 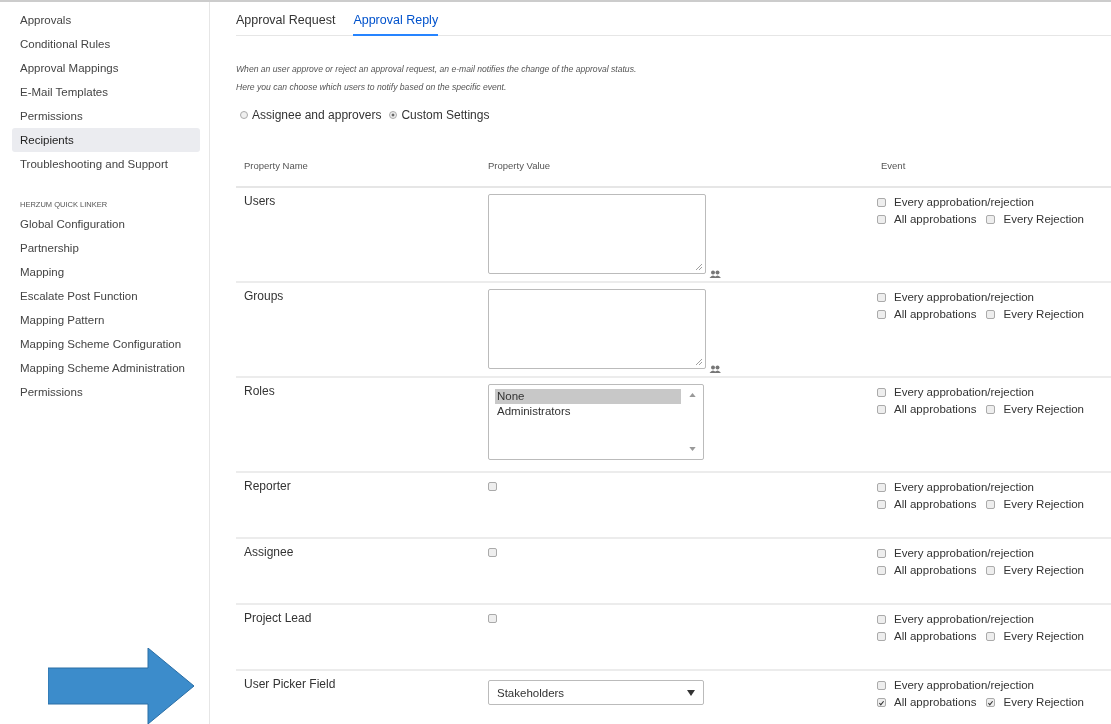 What do you see at coordinates (106, 44) in the screenshot?
I see `sidebar-item: Conditional Rules` at bounding box center [106, 44].